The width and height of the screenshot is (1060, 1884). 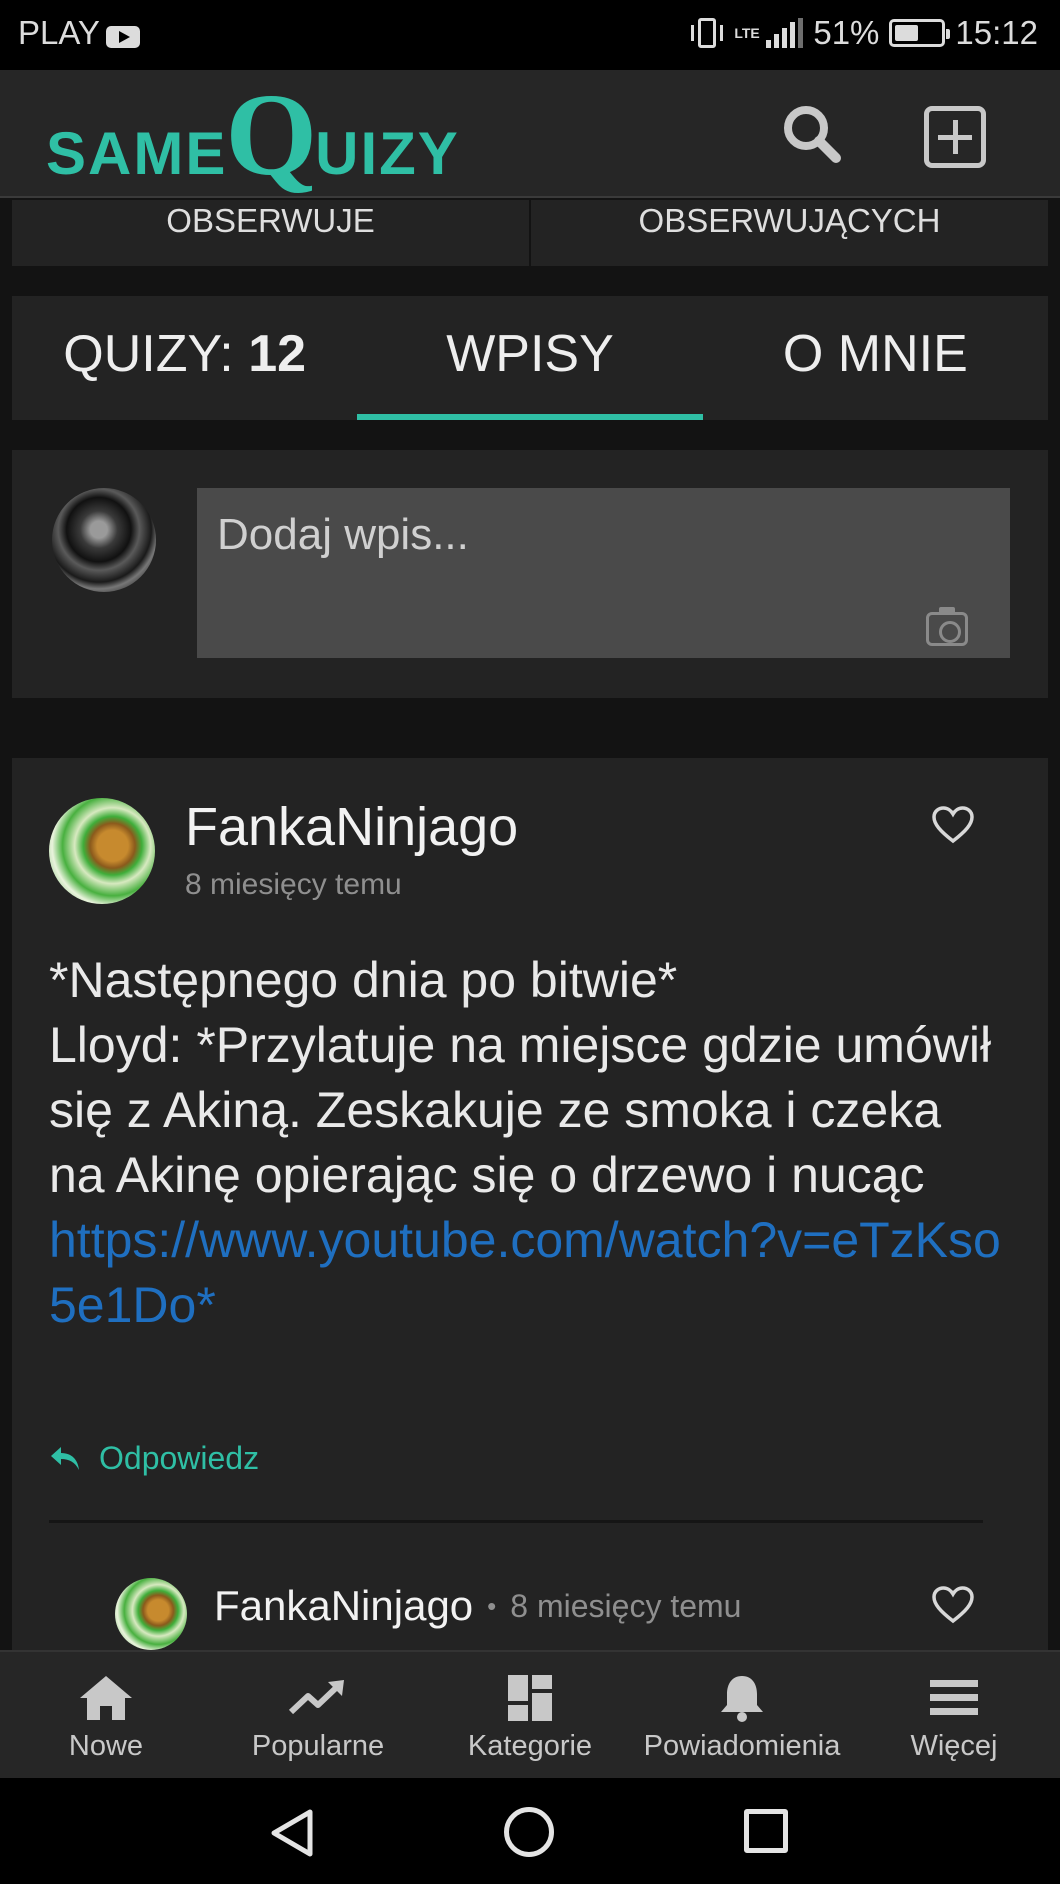 What do you see at coordinates (318, 1746) in the screenshot?
I see `nav-popular-label: Popularne` at bounding box center [318, 1746].